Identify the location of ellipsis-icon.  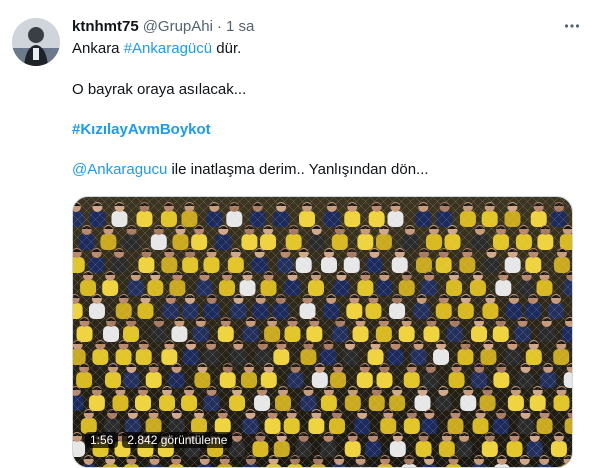
(572, 26).